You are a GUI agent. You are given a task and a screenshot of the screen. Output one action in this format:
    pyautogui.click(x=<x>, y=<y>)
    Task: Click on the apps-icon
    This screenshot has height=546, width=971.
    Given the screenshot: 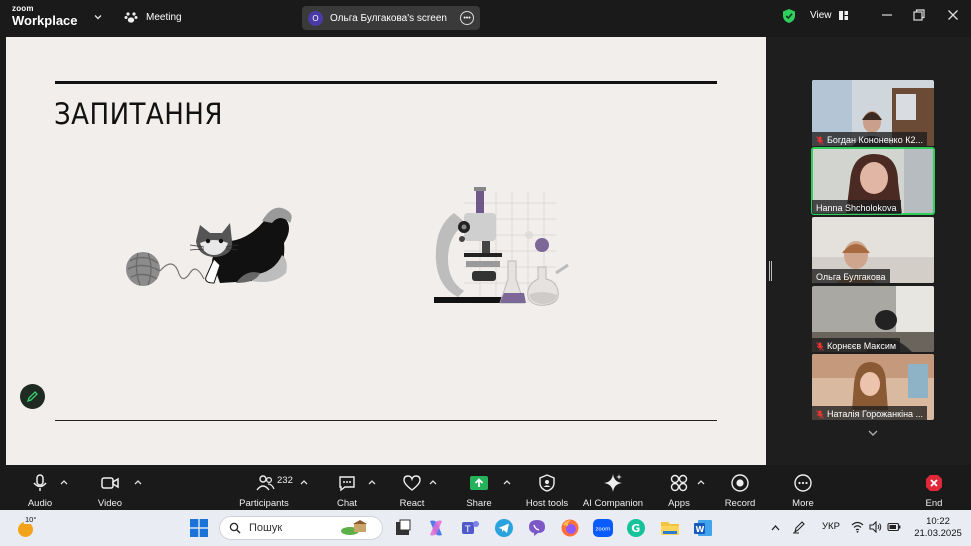 What is the action you would take?
    pyautogui.click(x=679, y=483)
    